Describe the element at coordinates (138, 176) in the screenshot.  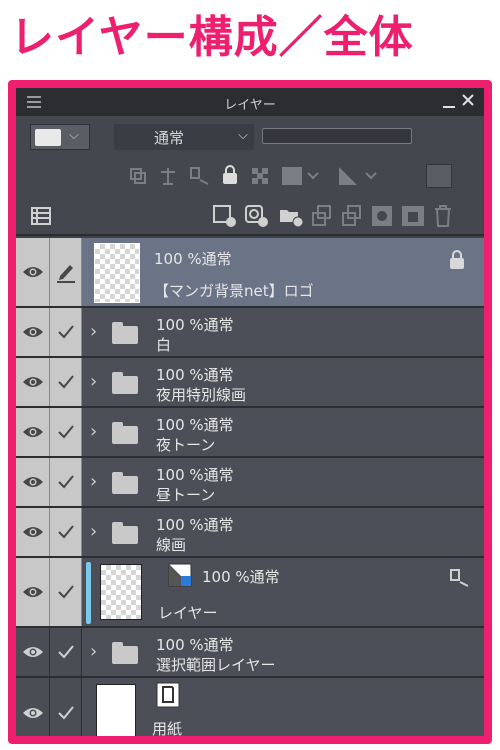
I see `clip-icon` at that location.